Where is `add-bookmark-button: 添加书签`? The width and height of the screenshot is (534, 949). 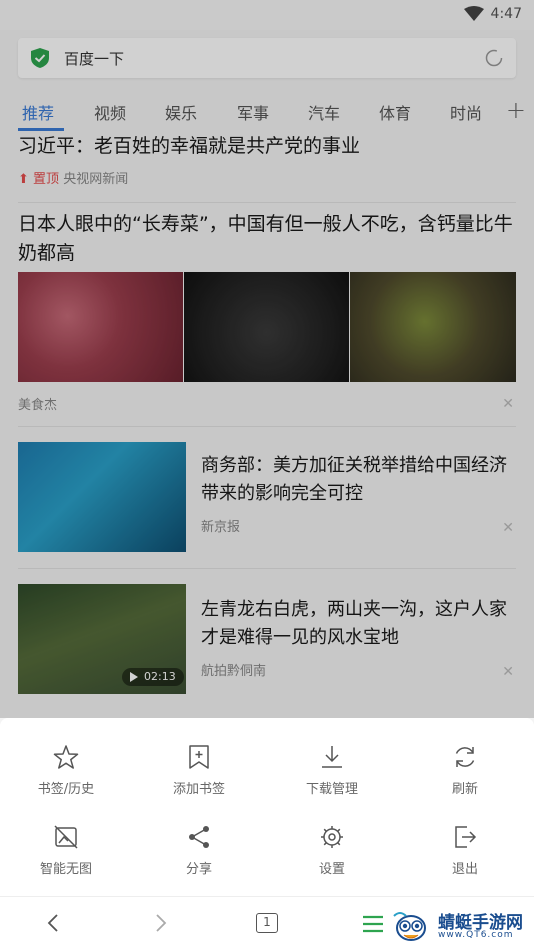
add-bookmark-button: 添加书签 is located at coordinates (199, 779).